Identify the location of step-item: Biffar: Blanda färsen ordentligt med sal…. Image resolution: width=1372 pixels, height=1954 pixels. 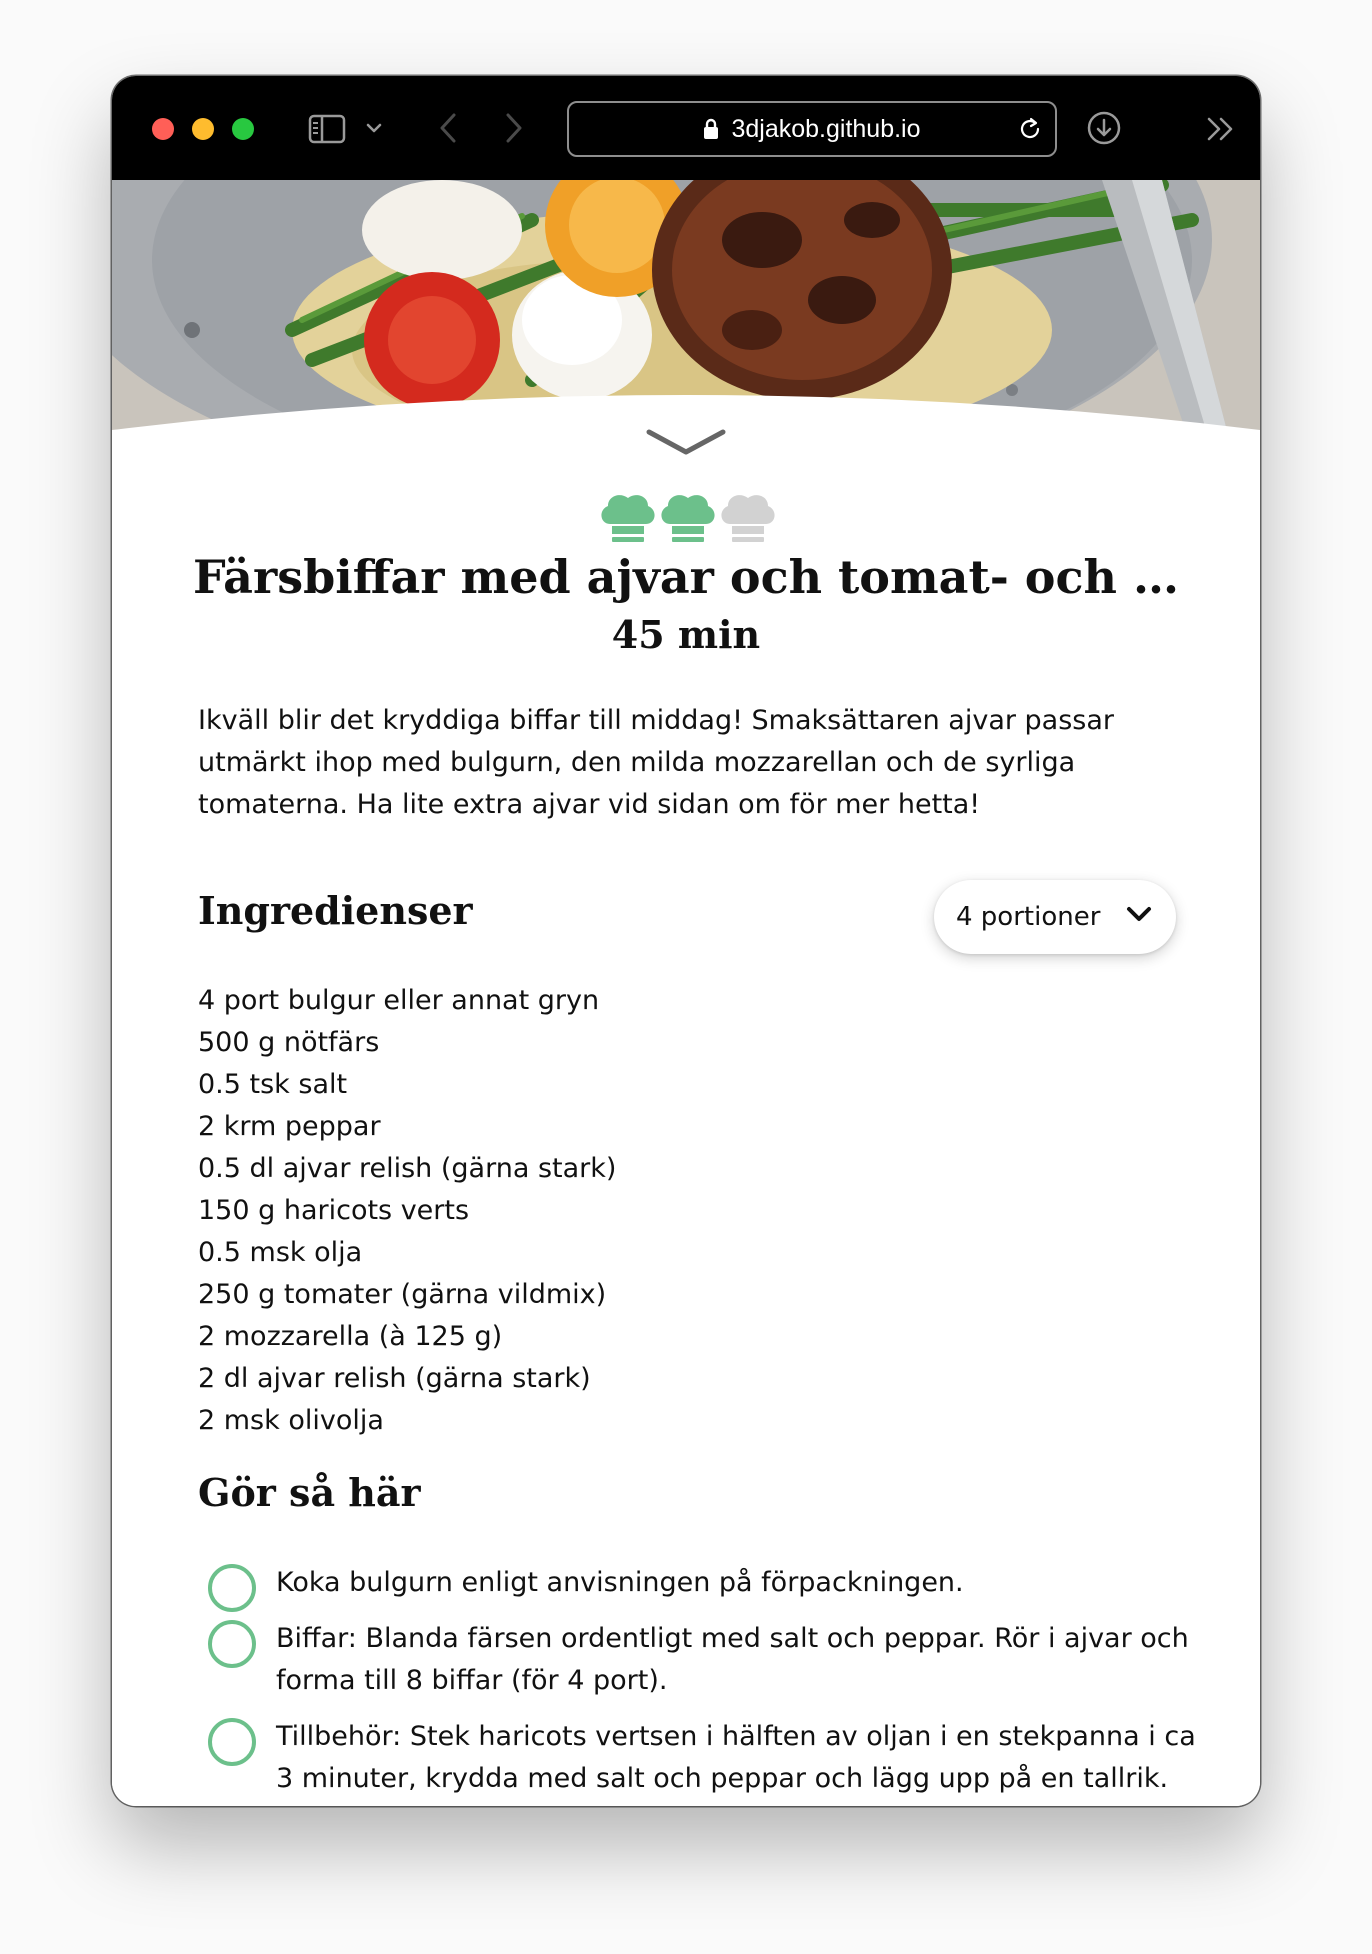
(698, 1660).